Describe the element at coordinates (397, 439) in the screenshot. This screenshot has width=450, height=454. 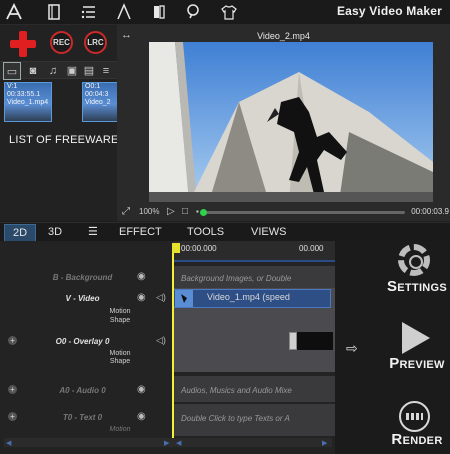
I see `render-cap: R` at that location.